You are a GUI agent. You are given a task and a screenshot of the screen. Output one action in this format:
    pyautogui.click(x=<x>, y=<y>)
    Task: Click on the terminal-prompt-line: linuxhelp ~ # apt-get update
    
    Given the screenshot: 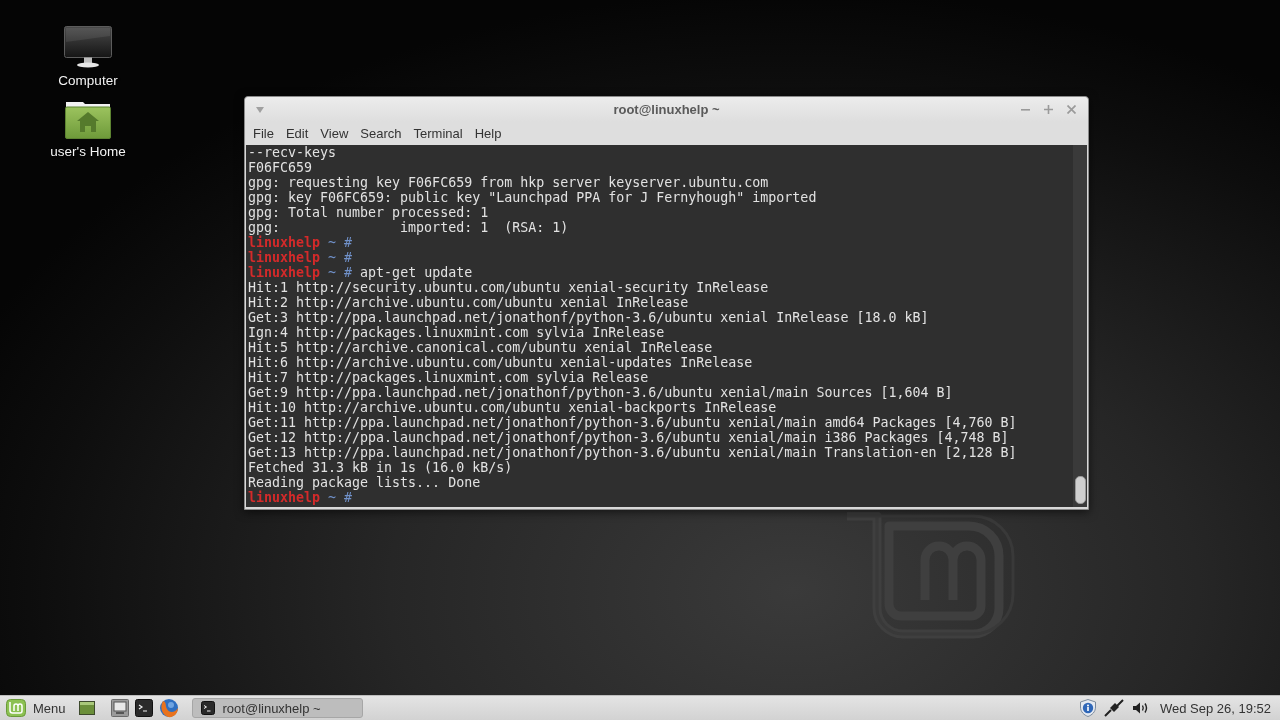 What is the action you would take?
    pyautogui.click(x=361, y=272)
    